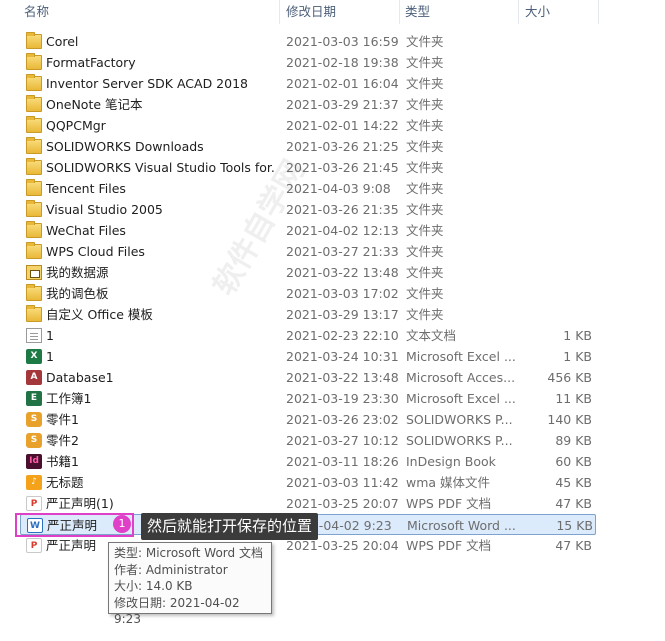 The width and height of the screenshot is (665, 641). I want to click on file-name: Corel, so click(62, 41).